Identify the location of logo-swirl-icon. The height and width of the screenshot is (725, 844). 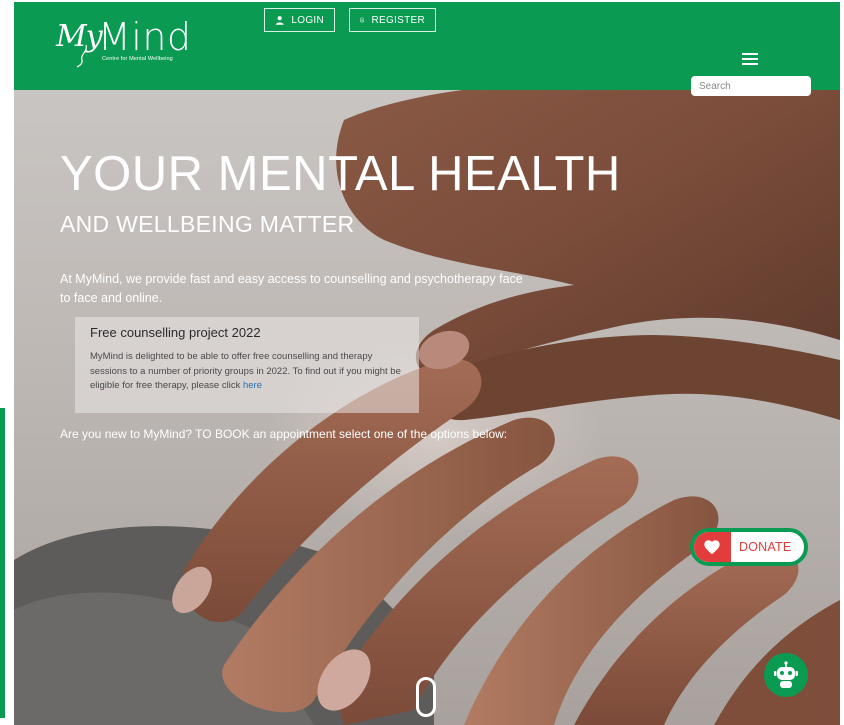
(81, 56).